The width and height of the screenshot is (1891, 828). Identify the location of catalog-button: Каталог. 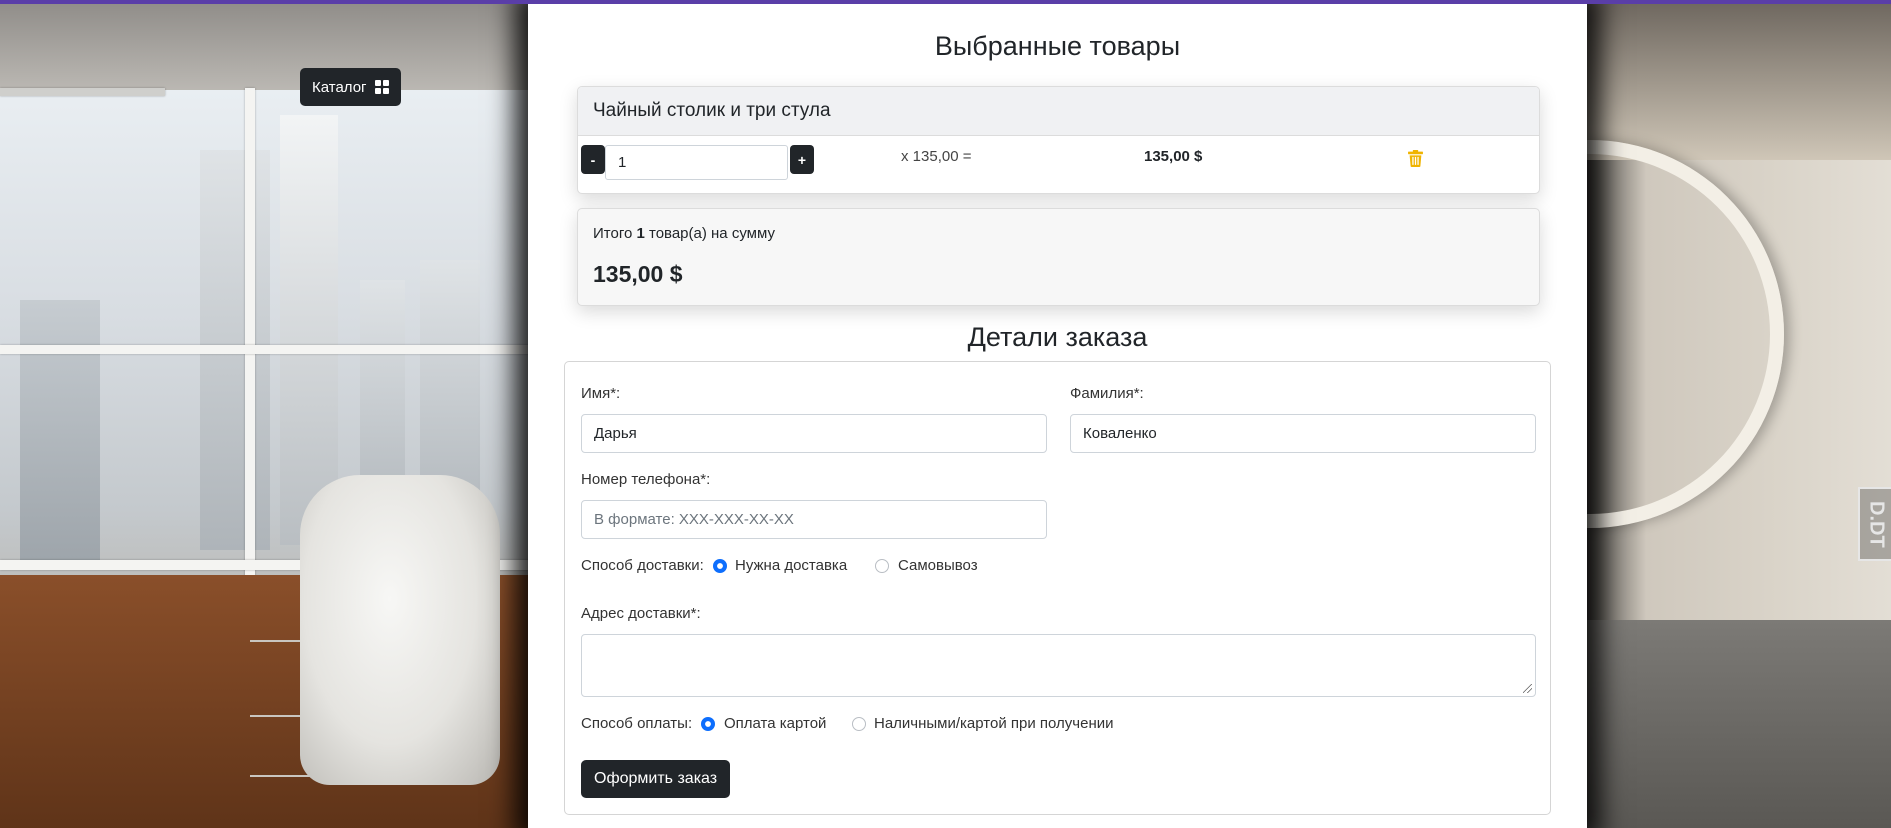
(350, 87).